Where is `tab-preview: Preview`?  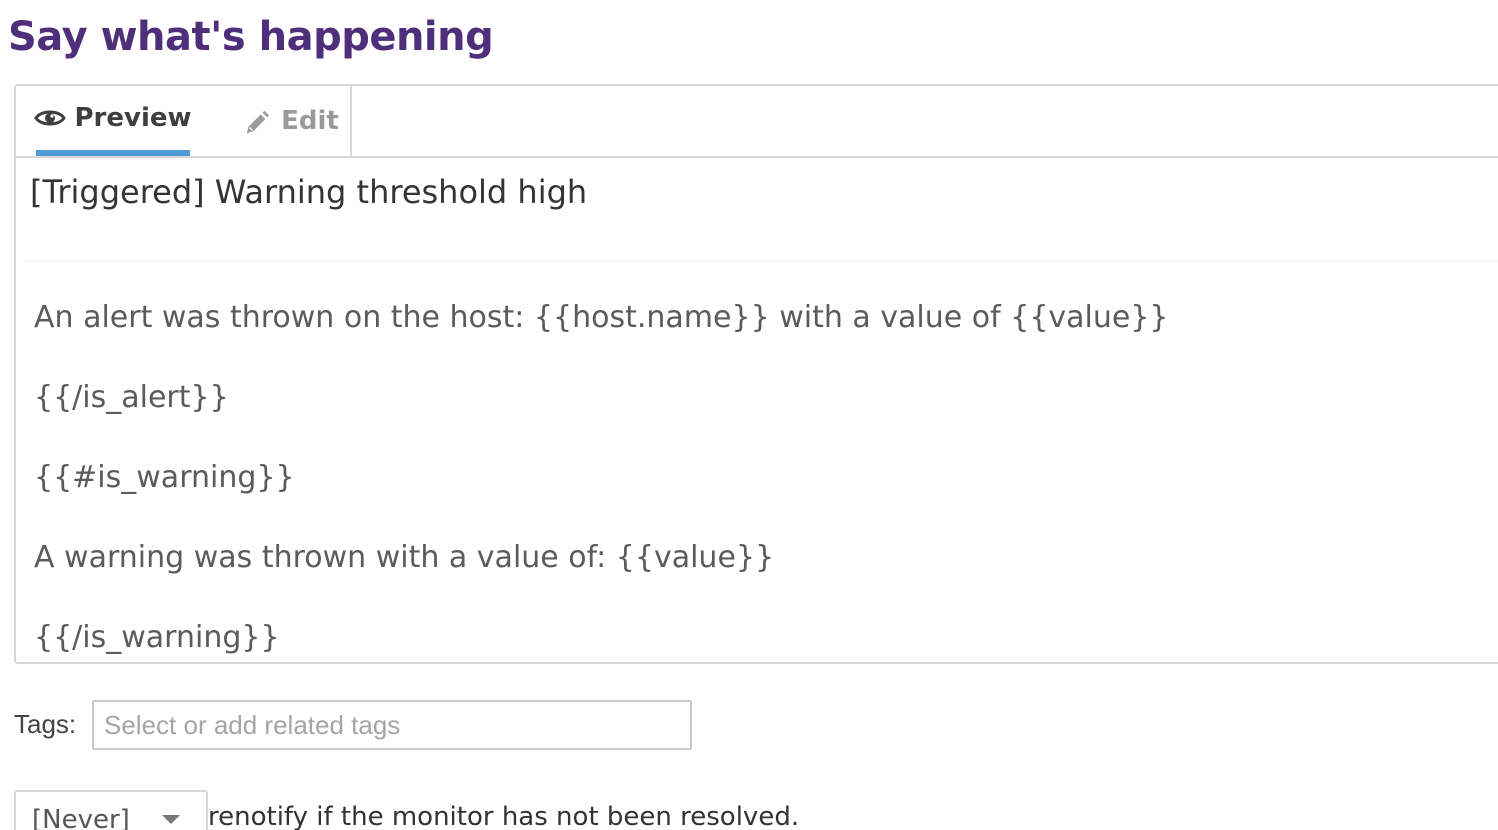
tab-preview: Preview is located at coordinates (113, 121).